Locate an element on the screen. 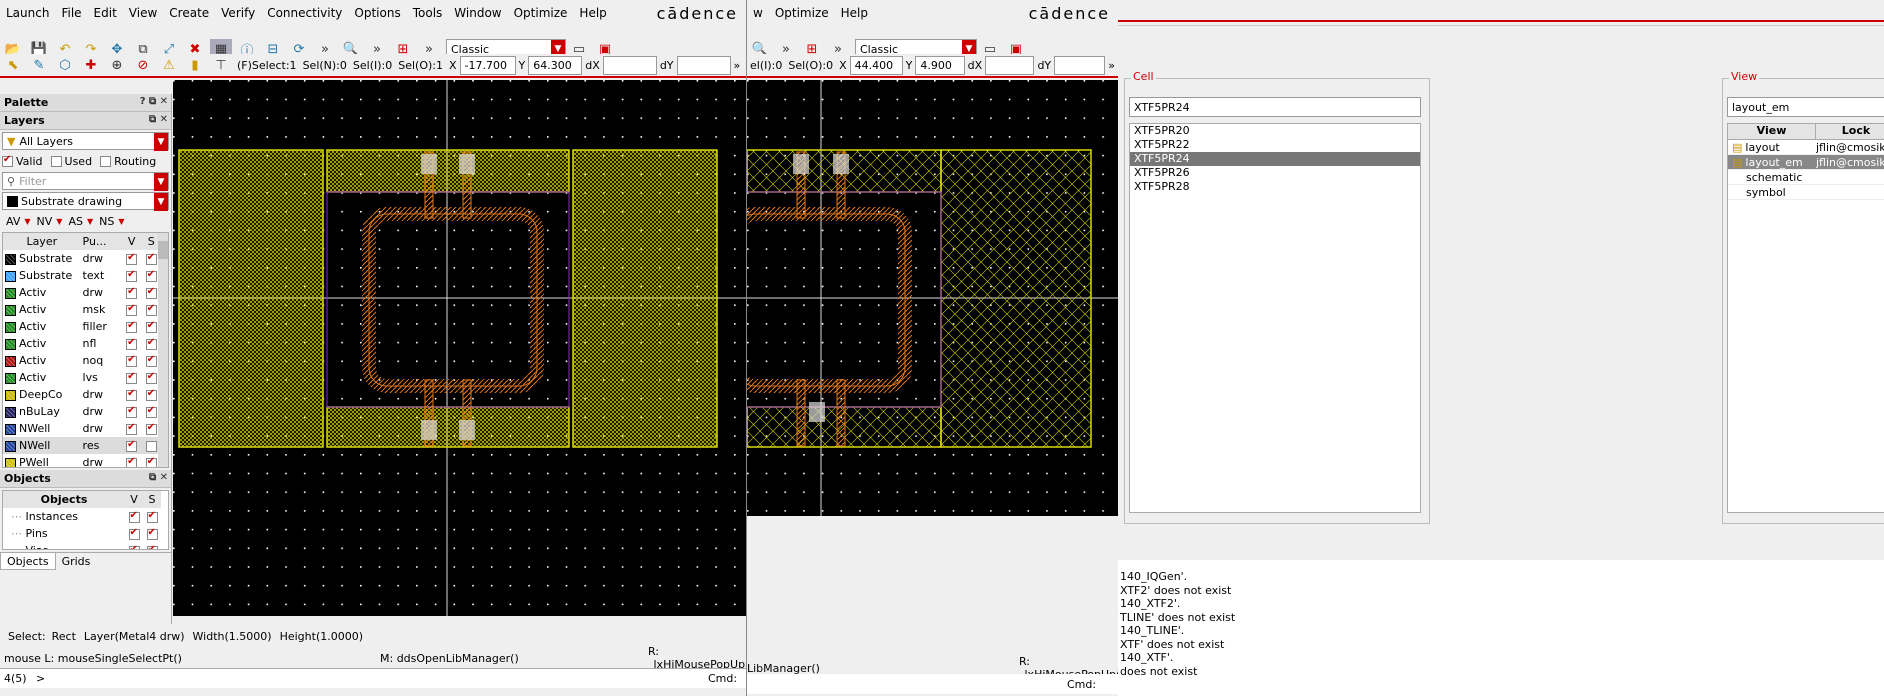  selectable-column-header: S is located at coordinates (152, 499).